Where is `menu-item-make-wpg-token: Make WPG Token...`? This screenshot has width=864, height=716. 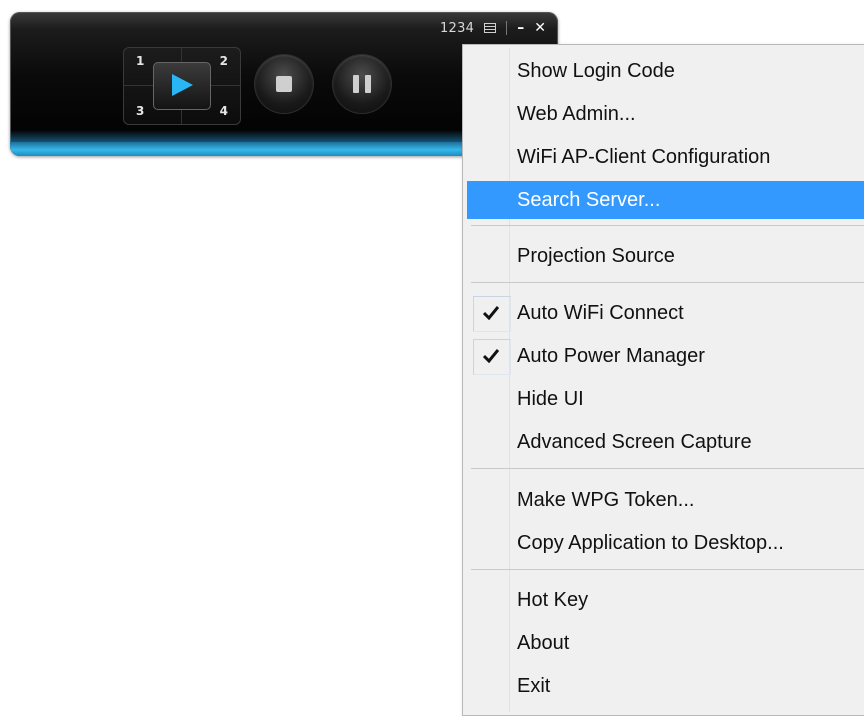
menu-item-make-wpg-token: Make WPG Token... is located at coordinates (665, 500).